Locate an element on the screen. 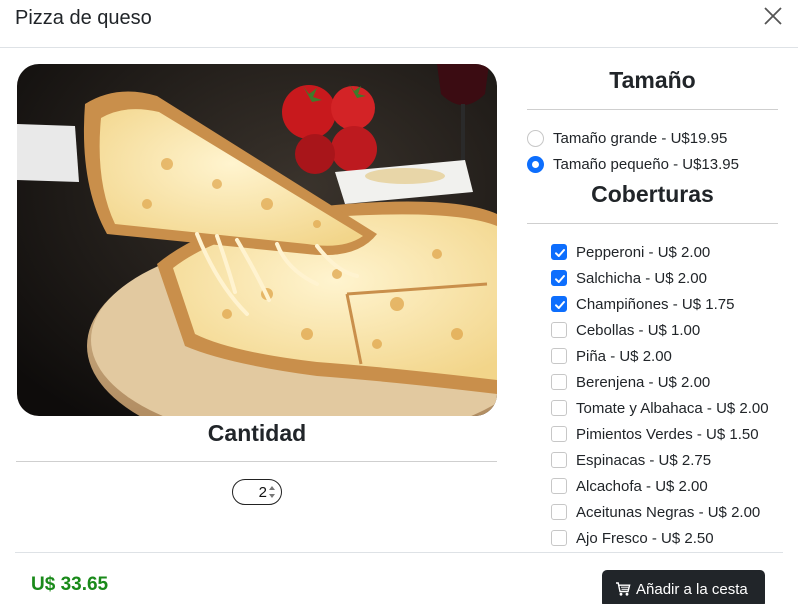 Image resolution: width=798 pixels, height=604 pixels. topping-option: Piña - U$ 2.00 is located at coordinates (611, 356).